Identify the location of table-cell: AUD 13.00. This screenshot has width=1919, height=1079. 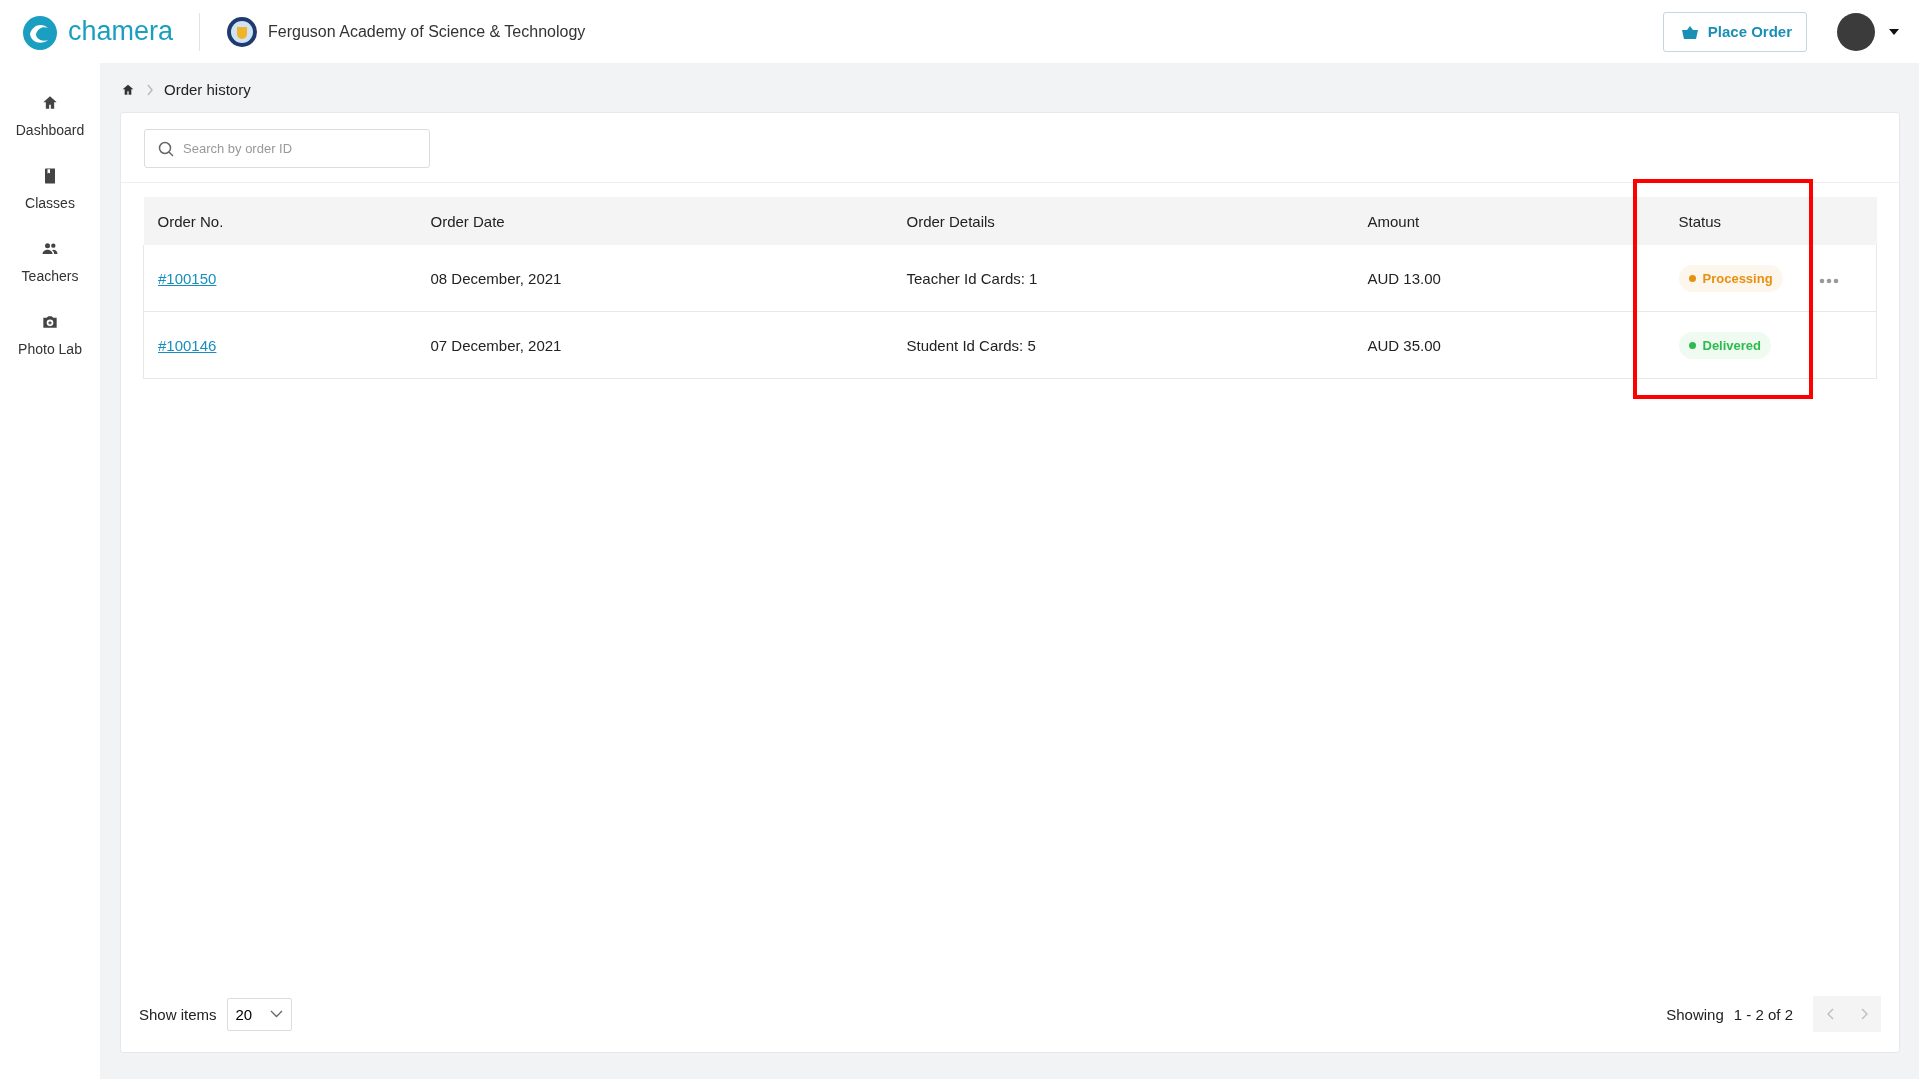
(1509, 278).